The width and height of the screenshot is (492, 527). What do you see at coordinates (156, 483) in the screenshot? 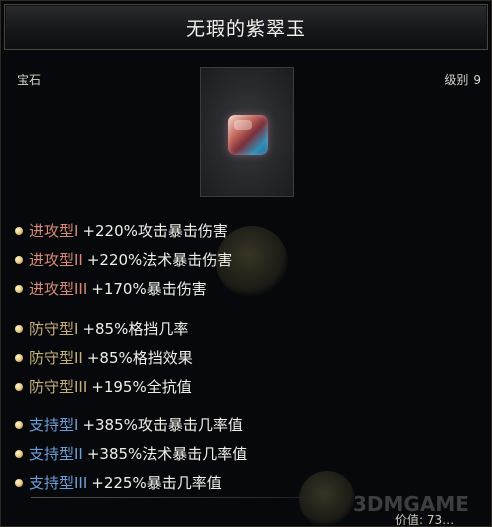
I see `stat-effect: +225%暴击几率值` at bounding box center [156, 483].